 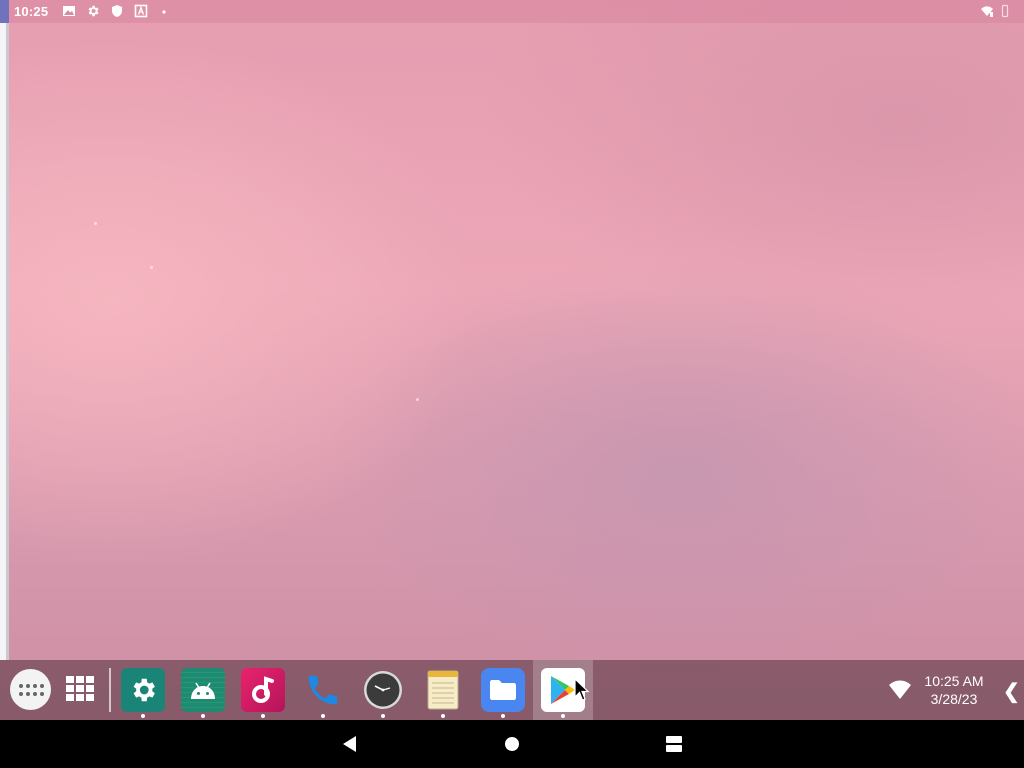 I want to click on app-drawer-icon, so click(x=31, y=689).